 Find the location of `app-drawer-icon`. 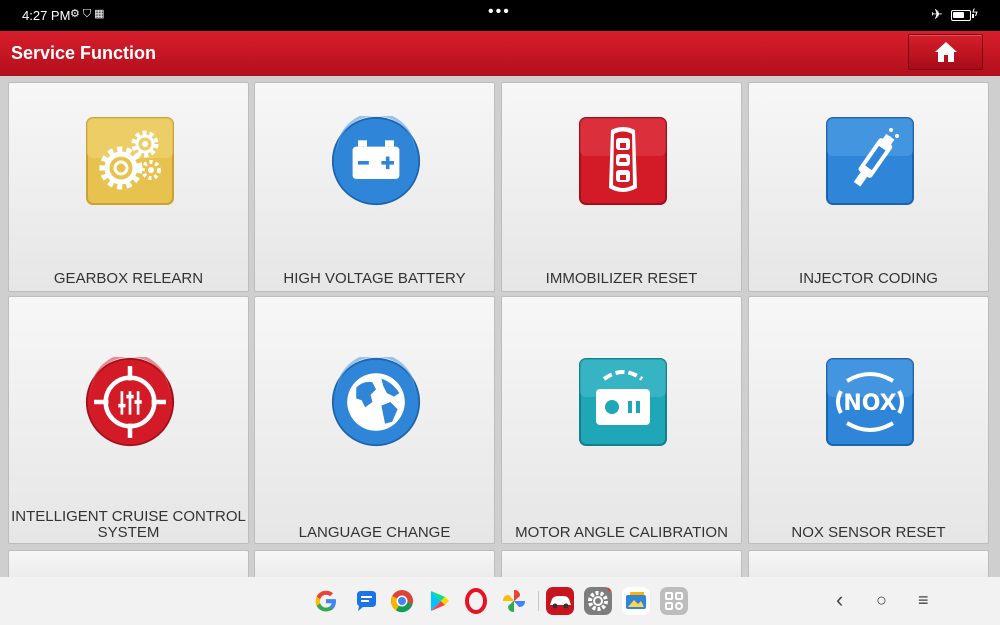

app-drawer-icon is located at coordinates (674, 601).